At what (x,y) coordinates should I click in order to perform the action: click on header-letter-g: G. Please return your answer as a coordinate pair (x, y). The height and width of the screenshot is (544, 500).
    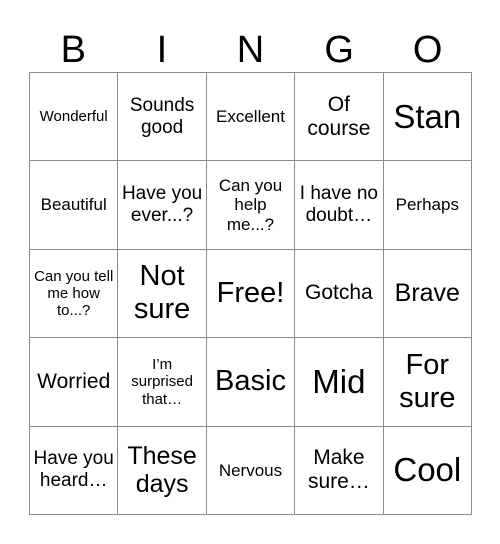
    Looking at the image, I should click on (339, 50).